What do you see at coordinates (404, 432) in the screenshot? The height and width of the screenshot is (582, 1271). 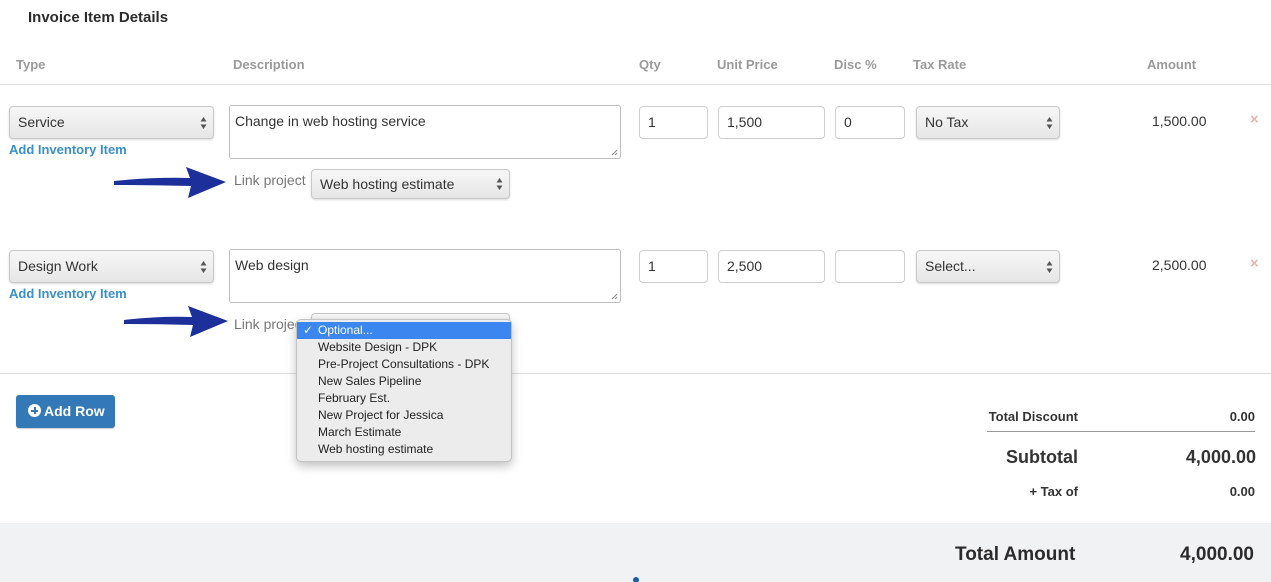 I see `dropdown-option: March Estimate` at bounding box center [404, 432].